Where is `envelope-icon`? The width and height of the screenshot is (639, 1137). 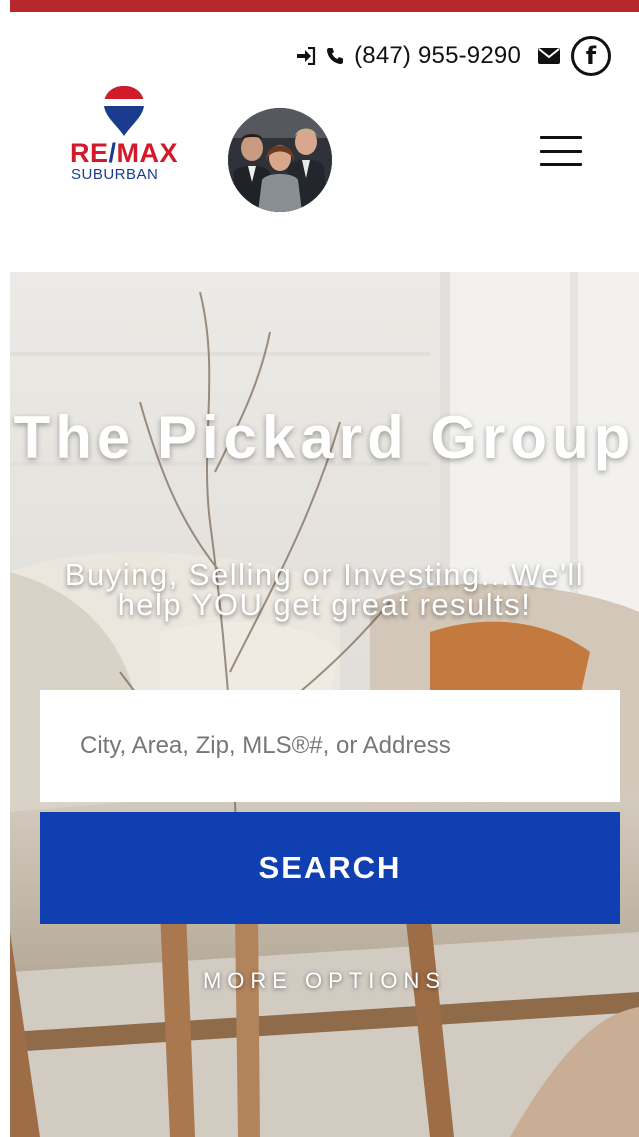
envelope-icon is located at coordinates (549, 56).